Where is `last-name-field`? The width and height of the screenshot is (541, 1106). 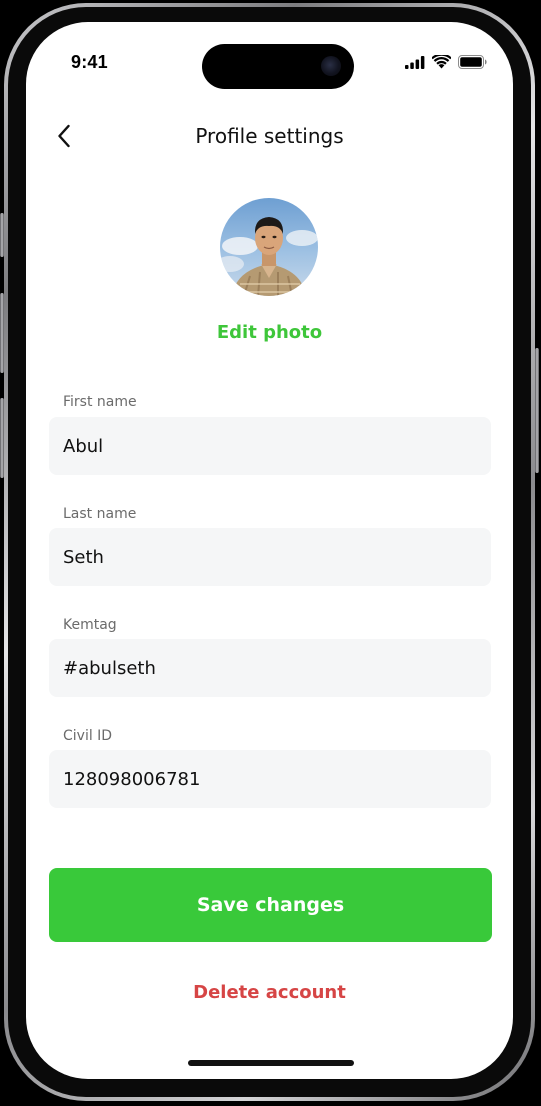
last-name-field is located at coordinates (270, 557).